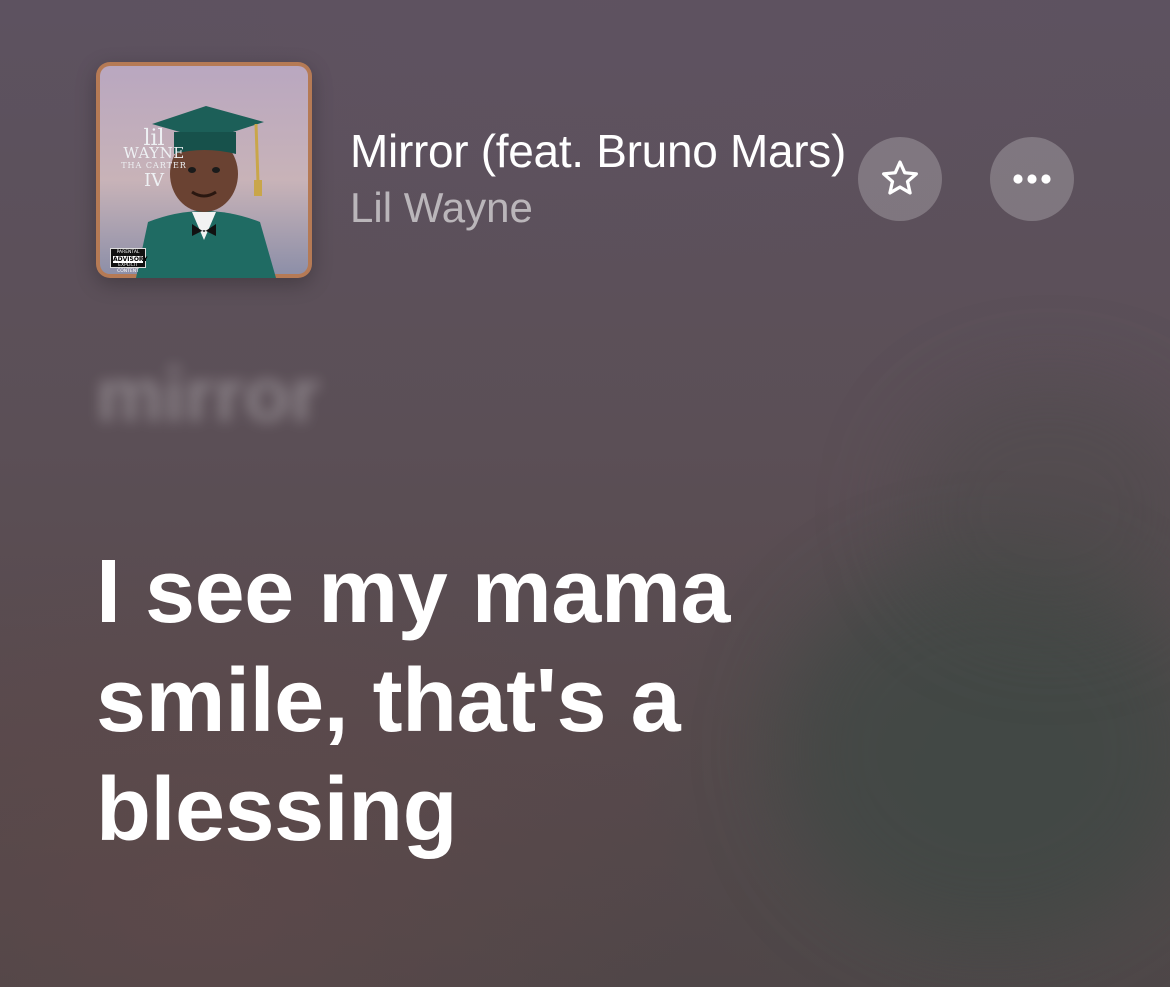 This screenshot has height=987, width=1170. I want to click on previous-lyric-line: mirror, so click(208, 395).